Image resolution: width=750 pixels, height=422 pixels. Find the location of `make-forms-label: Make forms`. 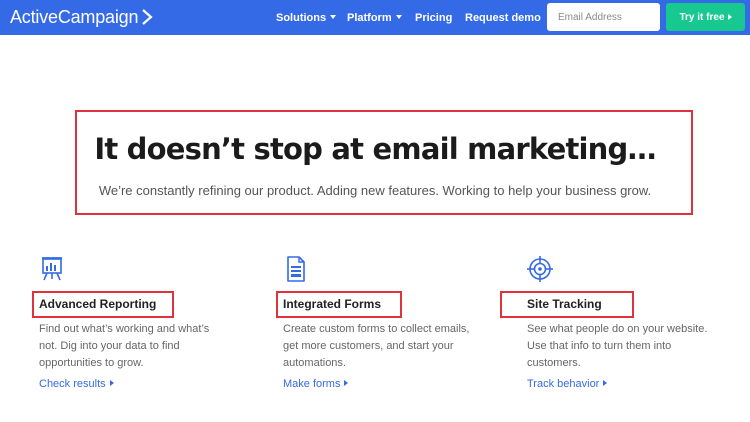

make-forms-label: Make forms is located at coordinates (312, 384).